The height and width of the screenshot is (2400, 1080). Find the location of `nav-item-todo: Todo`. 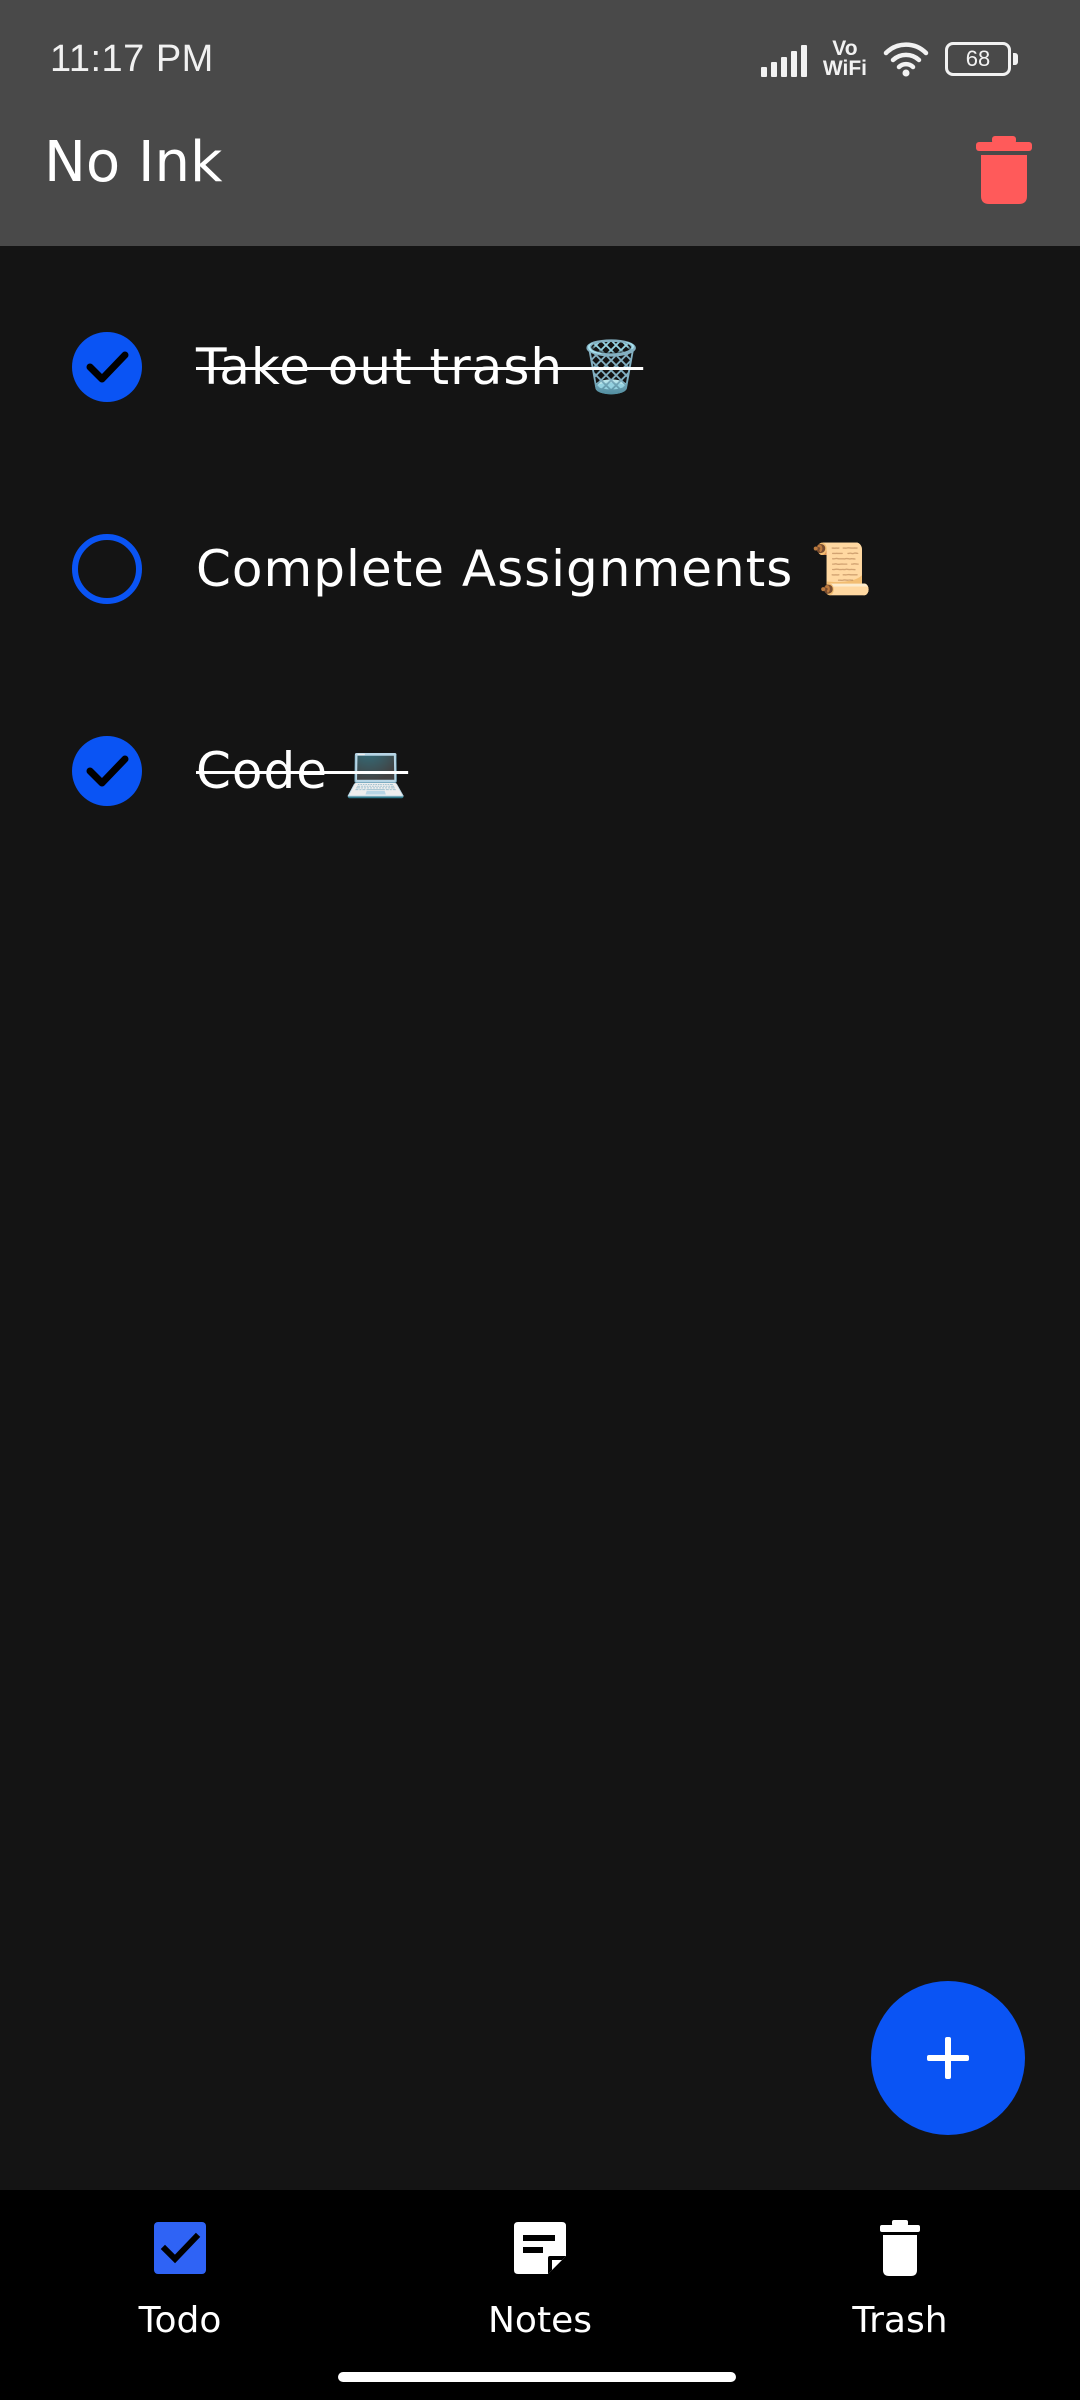

nav-item-todo: Todo is located at coordinates (180, 2279).